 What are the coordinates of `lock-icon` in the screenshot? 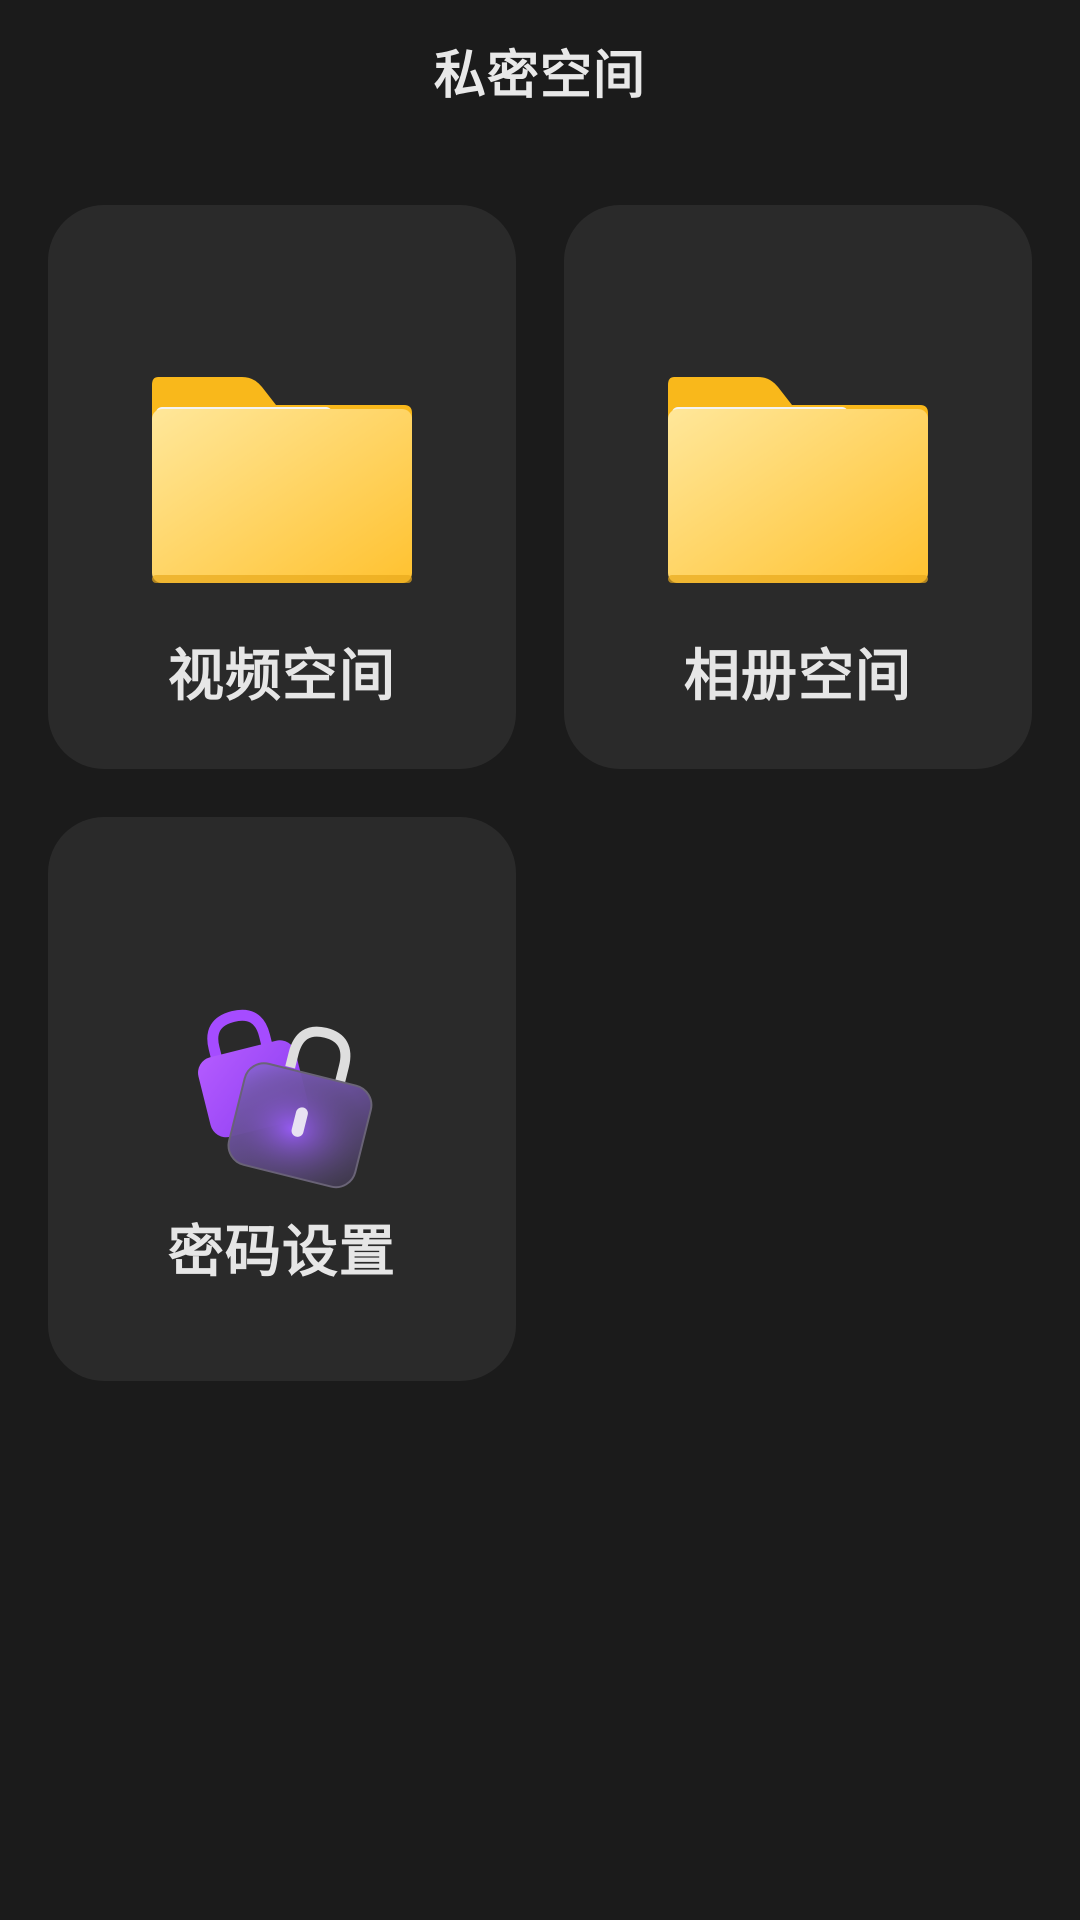 It's located at (282, 1096).